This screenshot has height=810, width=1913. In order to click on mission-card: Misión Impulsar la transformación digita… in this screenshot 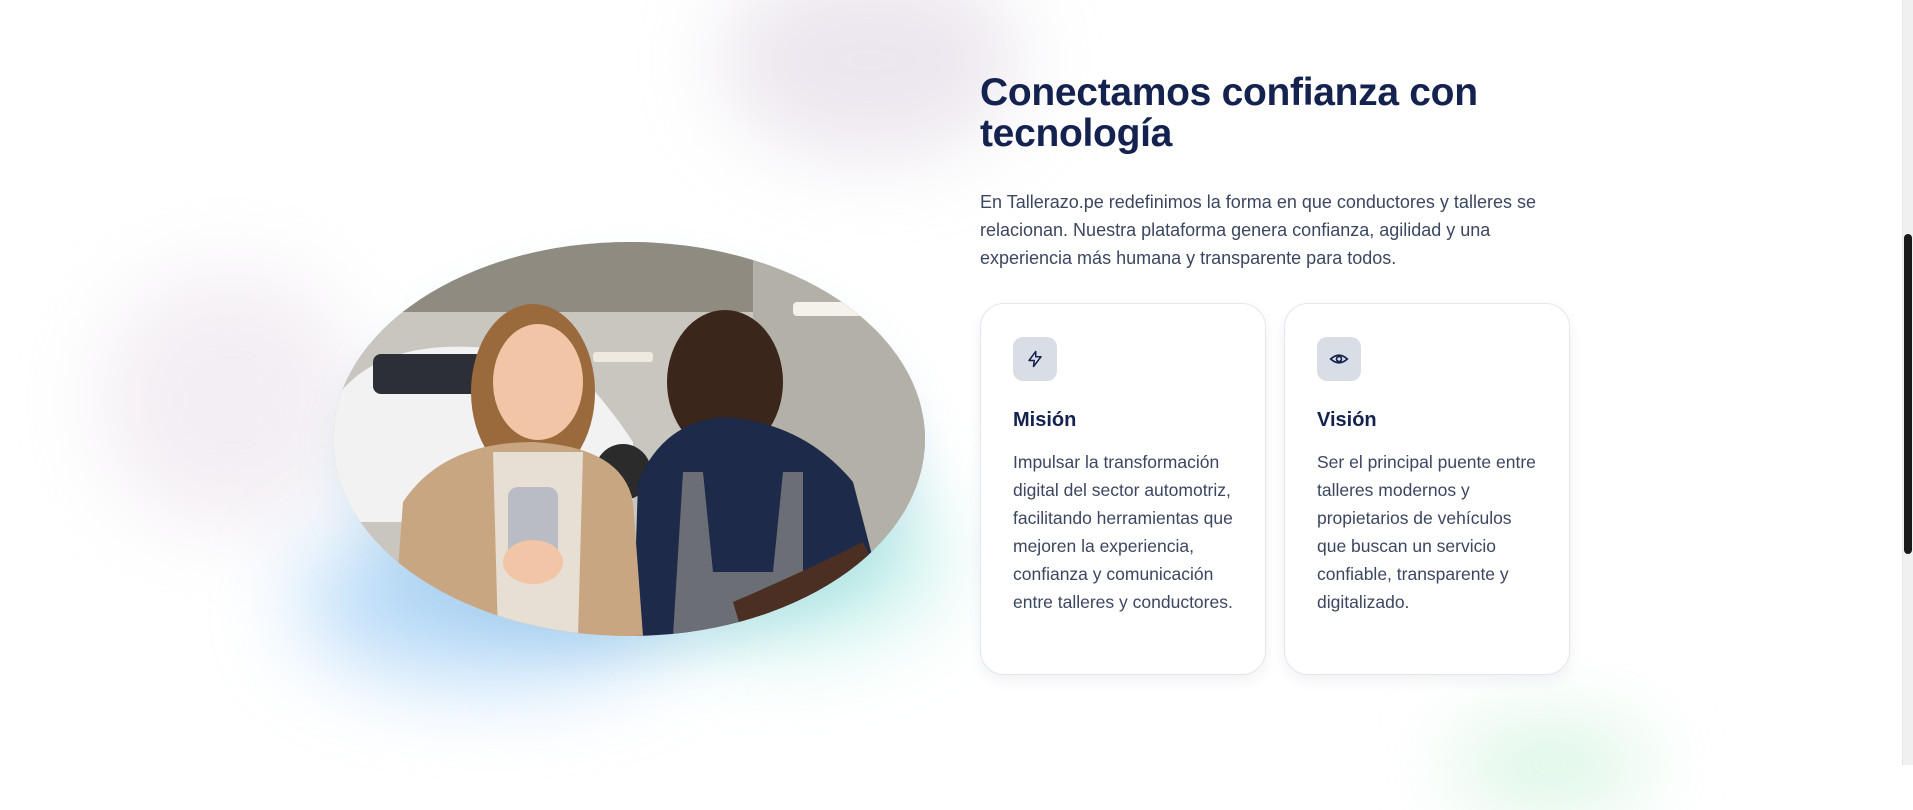, I will do `click(1123, 489)`.